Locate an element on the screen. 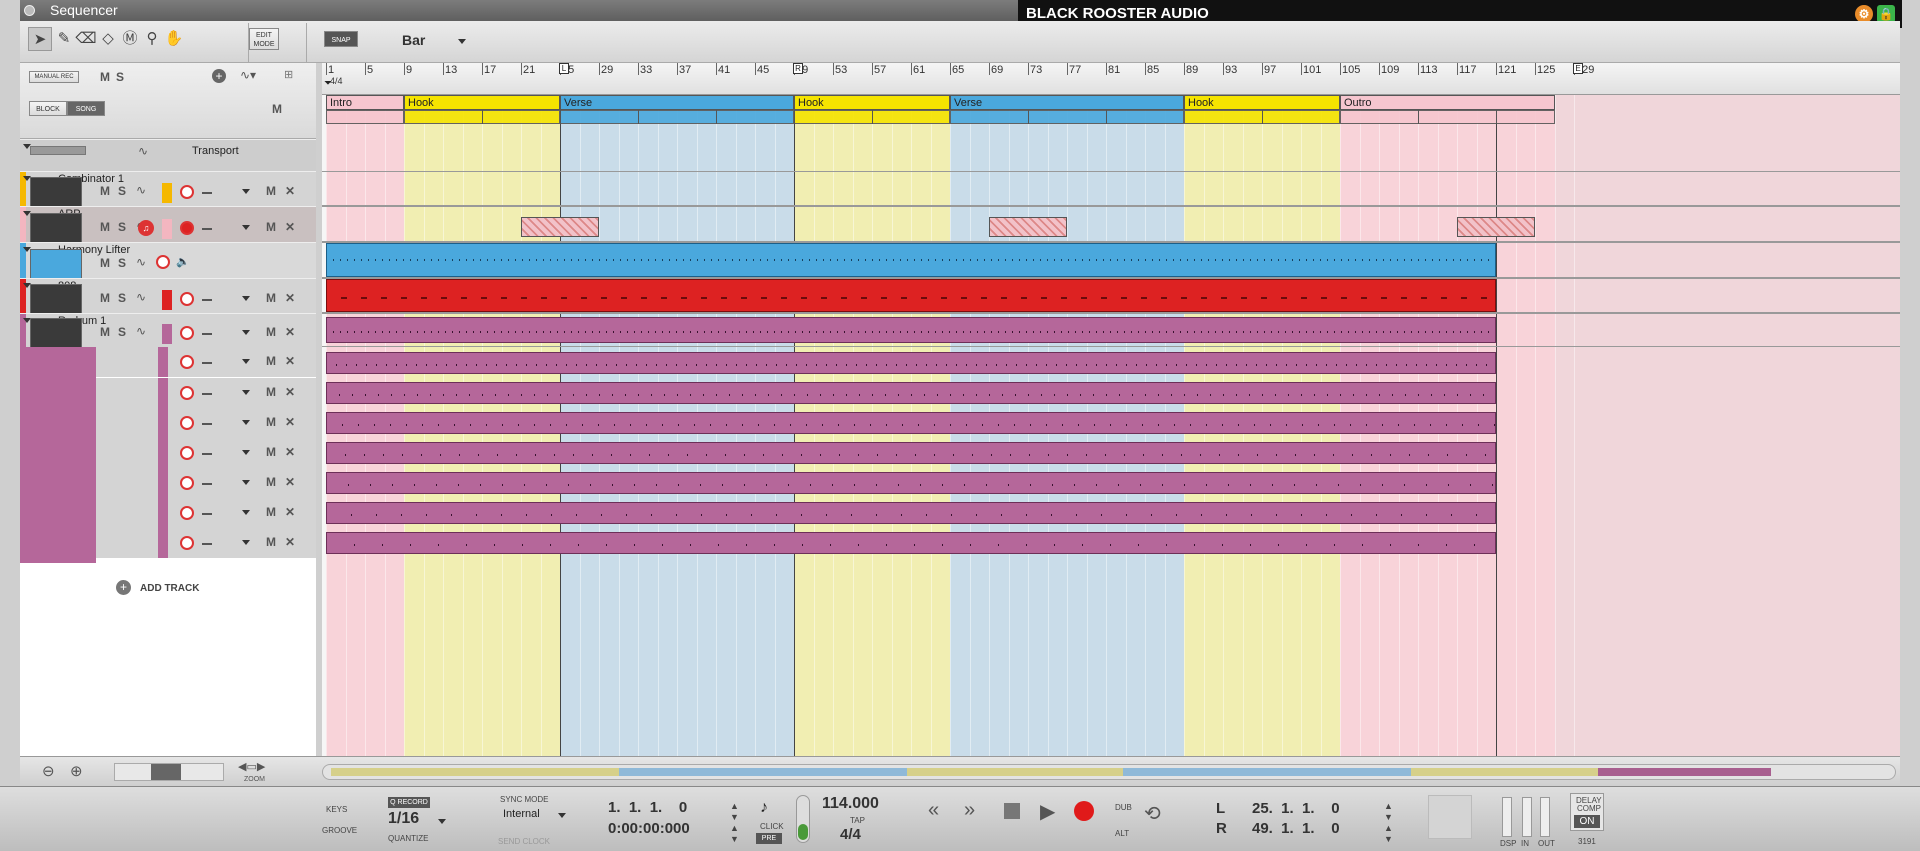  audio-clip is located at coordinates (911, 260).